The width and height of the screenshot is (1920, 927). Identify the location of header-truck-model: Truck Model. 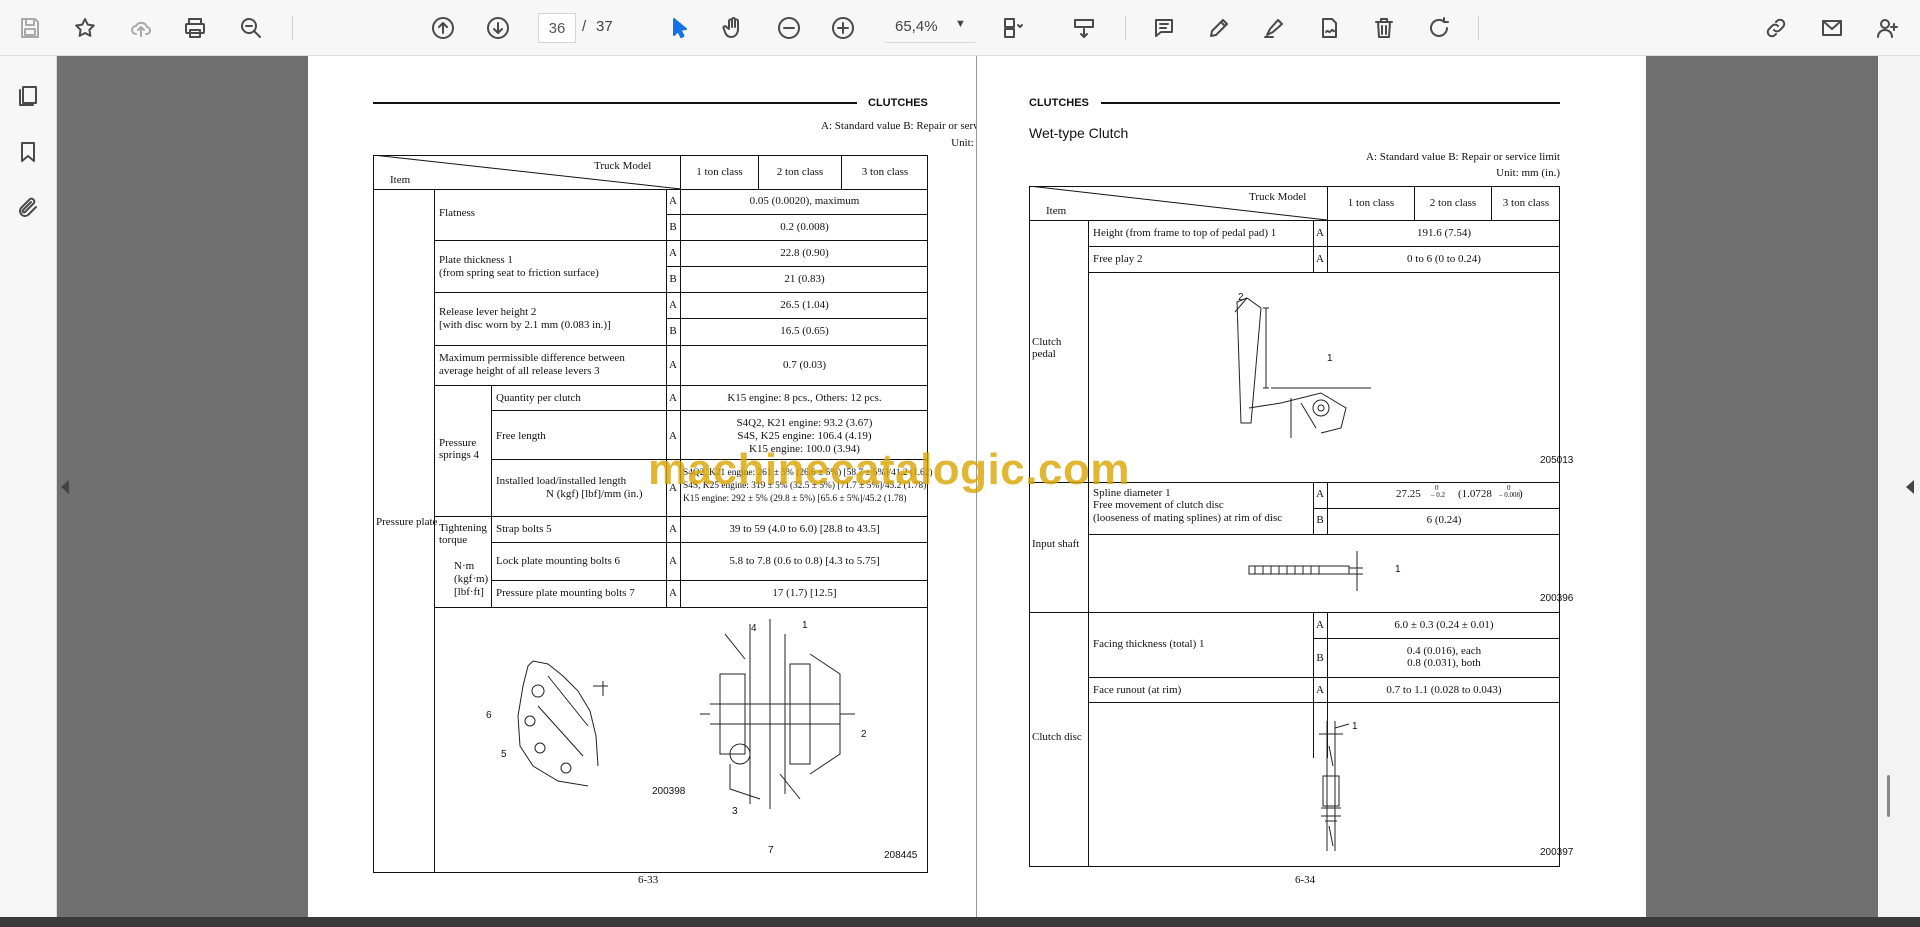
(623, 166).